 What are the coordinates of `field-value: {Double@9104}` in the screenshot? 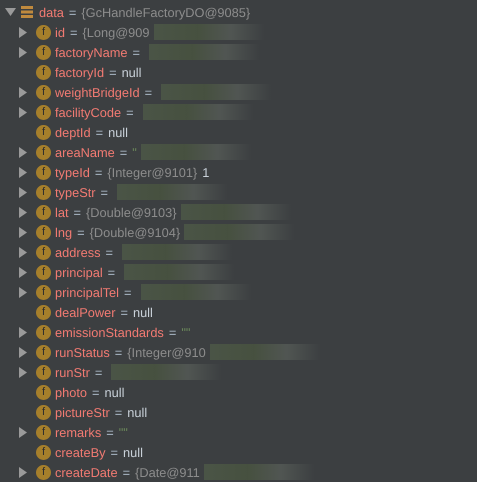 It's located at (135, 232).